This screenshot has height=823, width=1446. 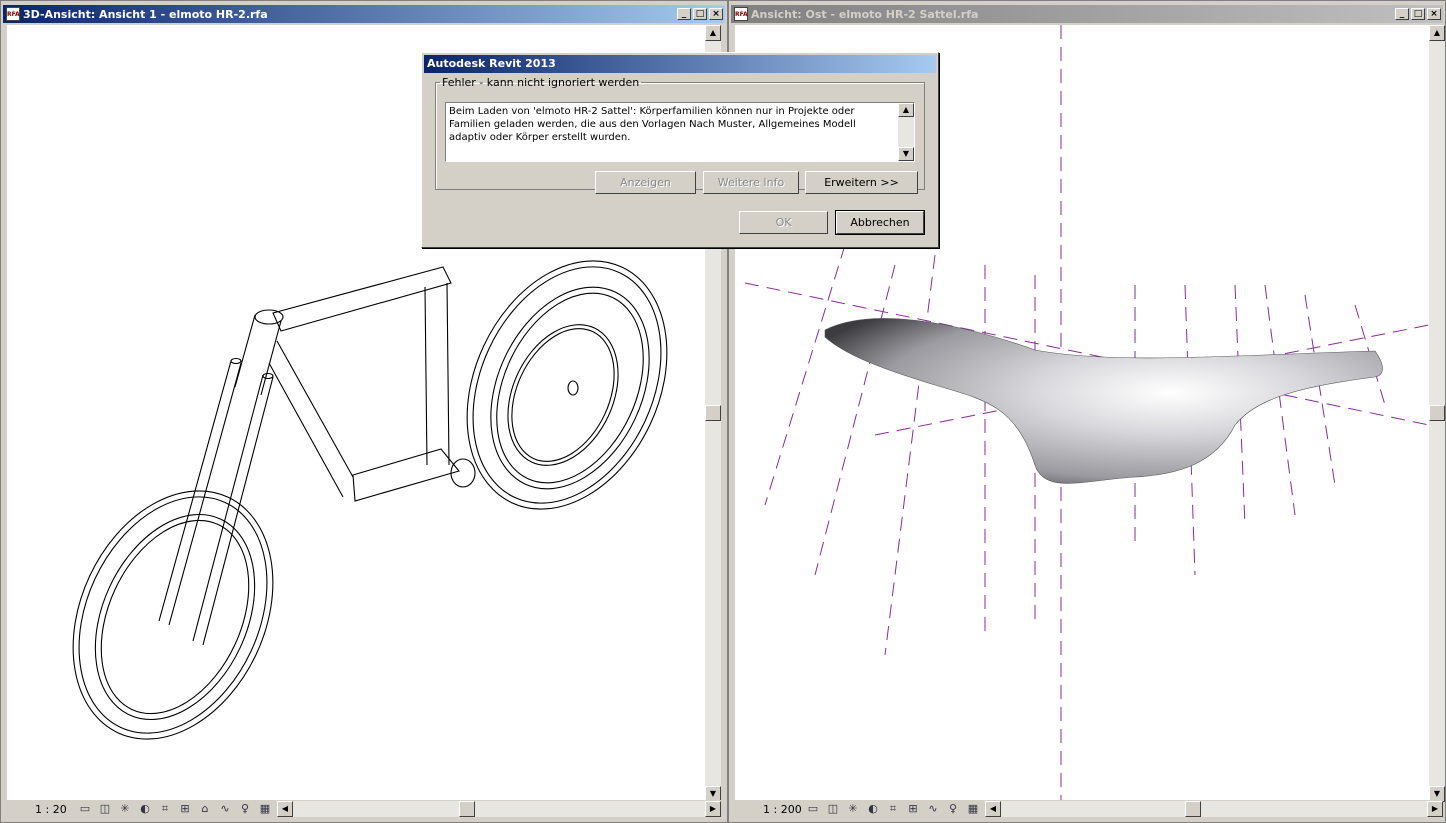 What do you see at coordinates (145, 14) in the screenshot?
I see `left-view-title: 3D-Ansicht: Ansicht 1 - elmoto HR-2.rfa` at bounding box center [145, 14].